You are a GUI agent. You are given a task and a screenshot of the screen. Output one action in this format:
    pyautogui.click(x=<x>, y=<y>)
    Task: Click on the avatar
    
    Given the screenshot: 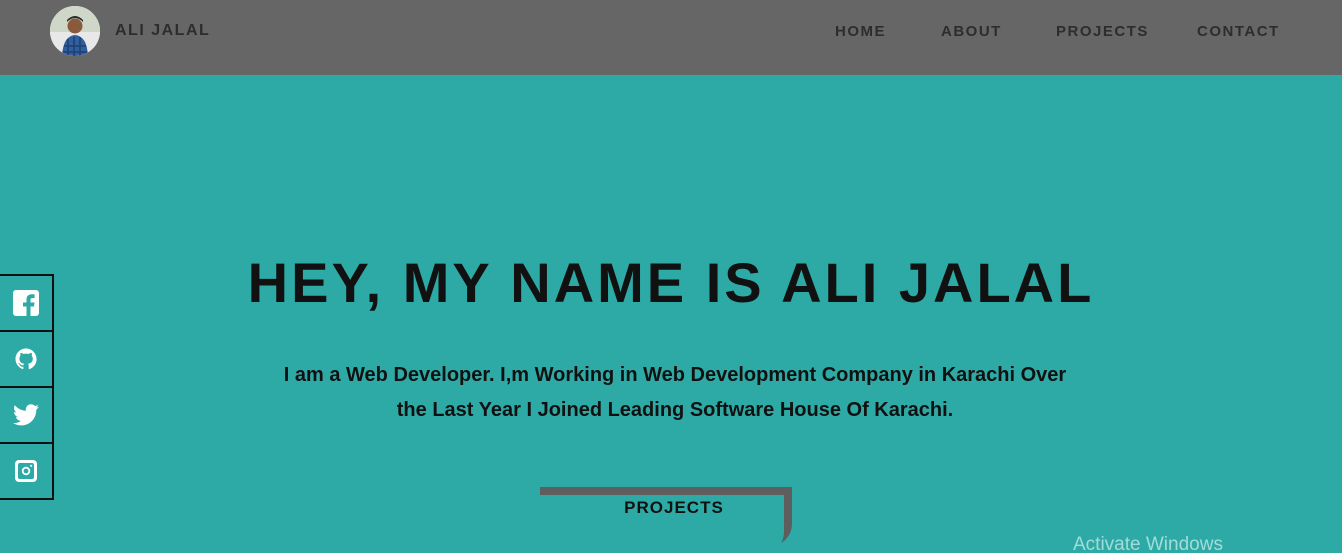 What is the action you would take?
    pyautogui.click(x=75, y=31)
    